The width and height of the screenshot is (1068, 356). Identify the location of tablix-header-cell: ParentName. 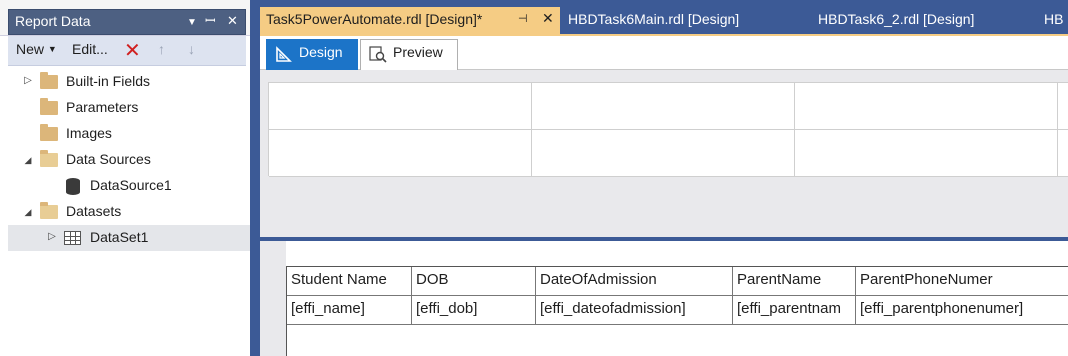
(794, 281).